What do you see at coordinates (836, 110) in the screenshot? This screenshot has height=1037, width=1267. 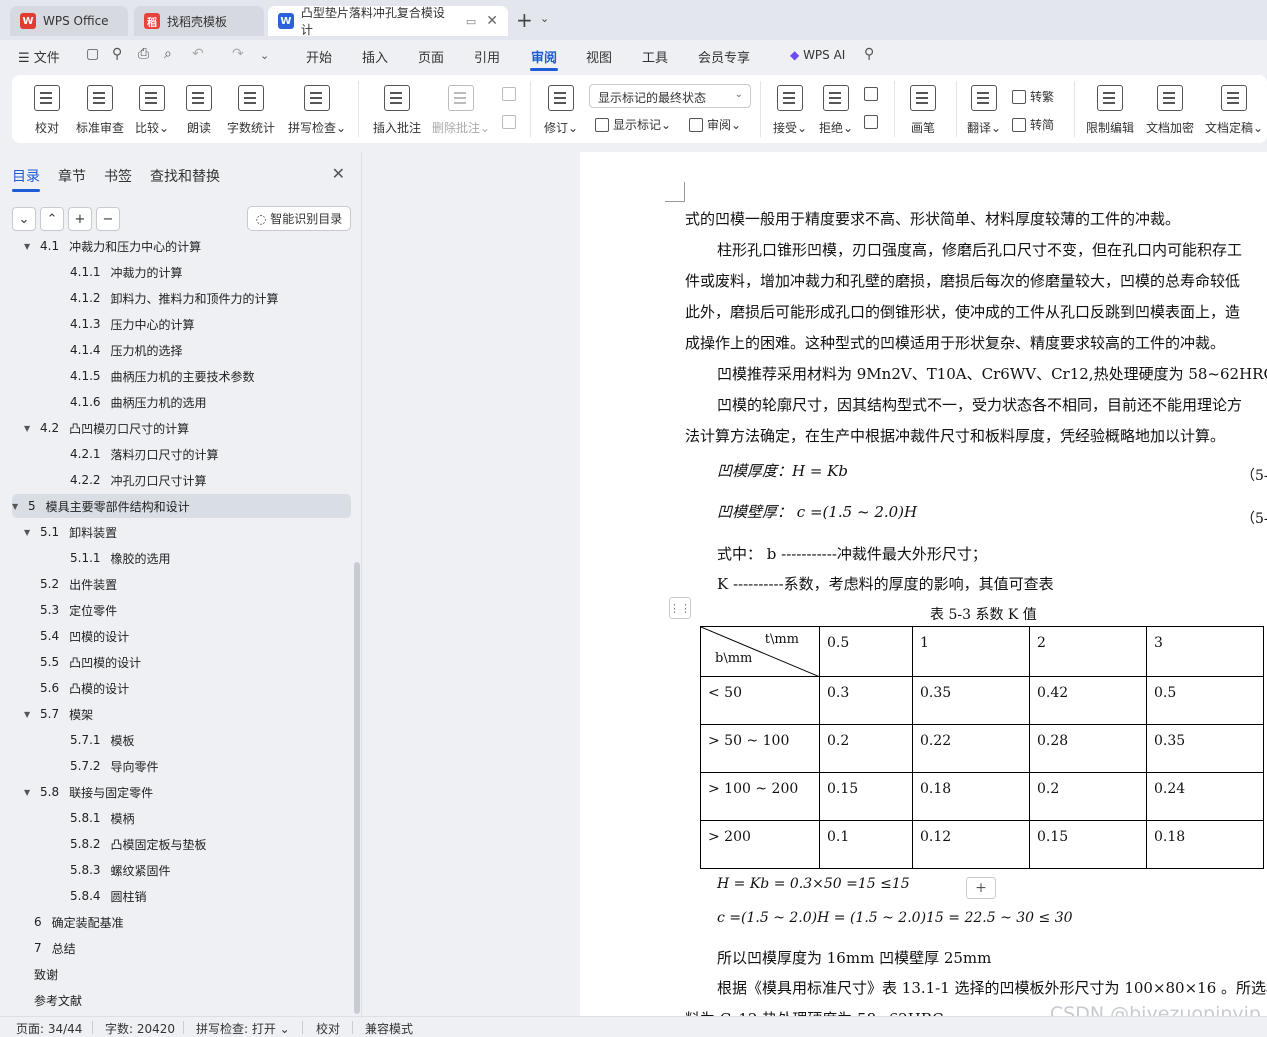 I see `reject-button: 拒绝⌄` at bounding box center [836, 110].